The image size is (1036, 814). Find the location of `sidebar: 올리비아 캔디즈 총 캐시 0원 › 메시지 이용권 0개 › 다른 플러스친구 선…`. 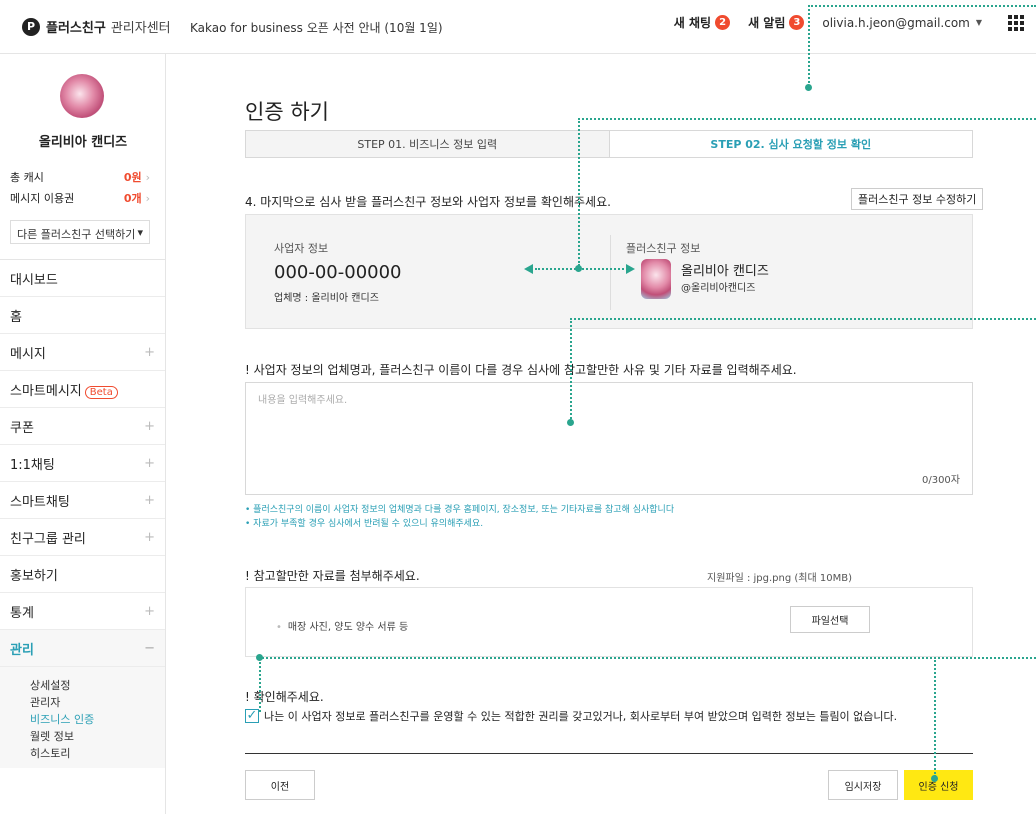

sidebar: 올리비아 캔디즈 총 캐시 0원 › 메시지 이용권 0개 › 다른 플러스친구 선… is located at coordinates (83, 434).